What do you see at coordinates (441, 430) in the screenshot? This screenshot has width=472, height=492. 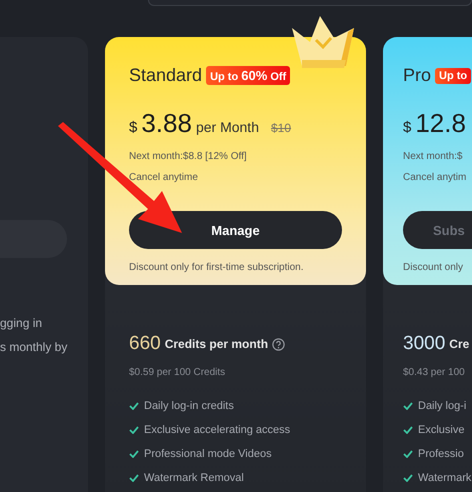 I see `feature-text: Exclusive` at bounding box center [441, 430].